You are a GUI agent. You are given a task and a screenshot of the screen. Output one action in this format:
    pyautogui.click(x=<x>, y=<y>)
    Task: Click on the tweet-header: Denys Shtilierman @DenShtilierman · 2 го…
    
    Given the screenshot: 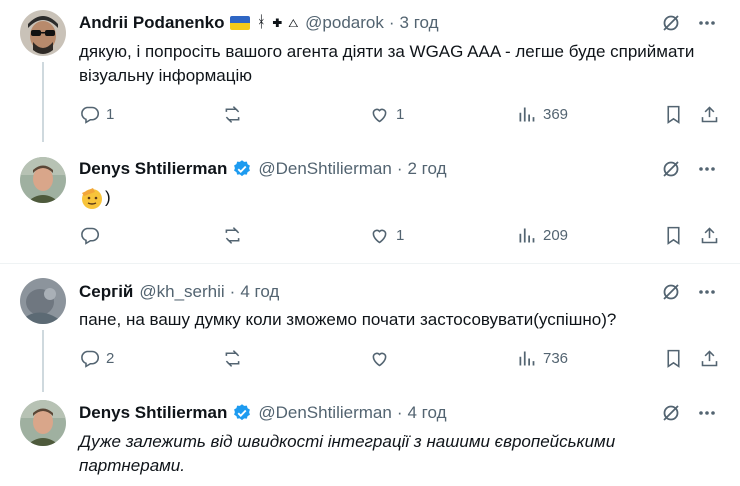 What is the action you would take?
    pyautogui.click(x=263, y=169)
    